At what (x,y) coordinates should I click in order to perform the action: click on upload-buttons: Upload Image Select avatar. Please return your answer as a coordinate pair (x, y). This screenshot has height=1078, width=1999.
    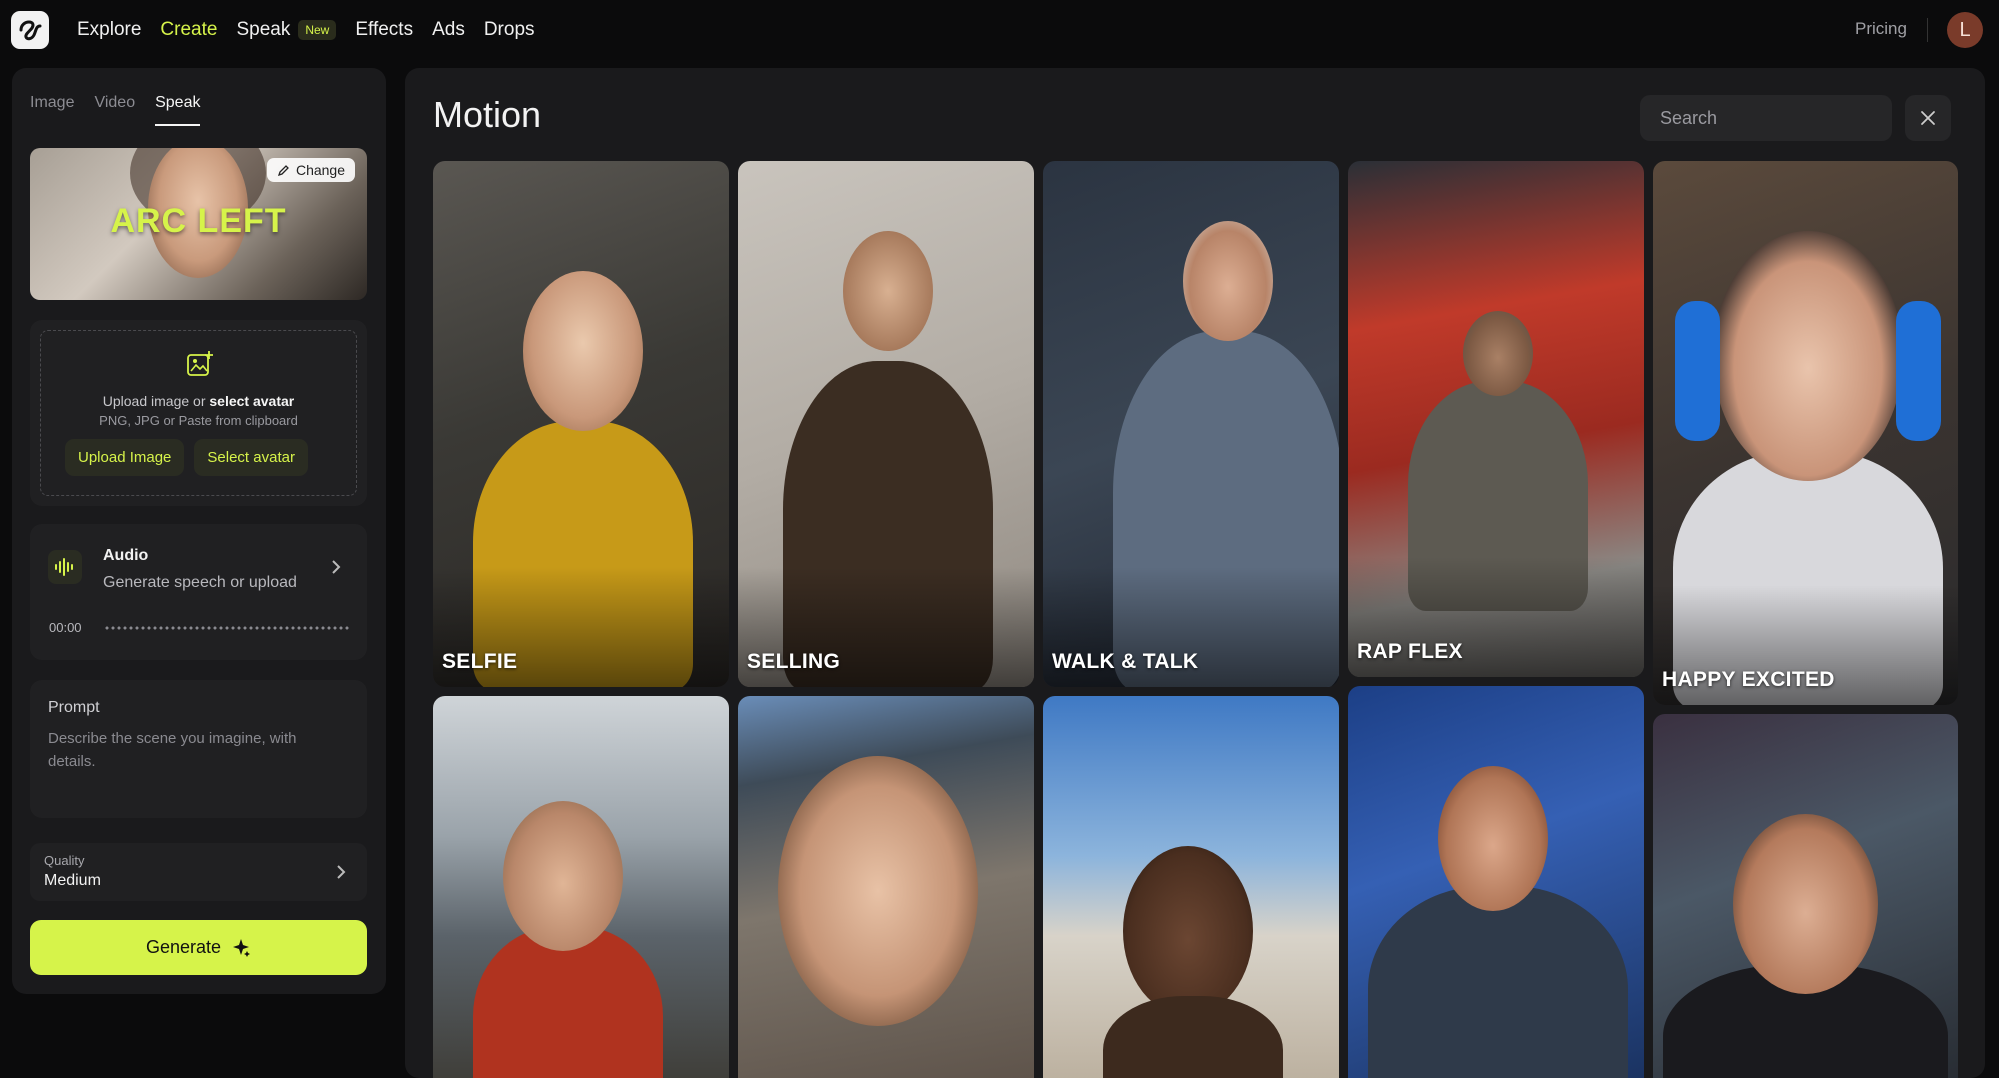
    Looking at the image, I should click on (186, 457).